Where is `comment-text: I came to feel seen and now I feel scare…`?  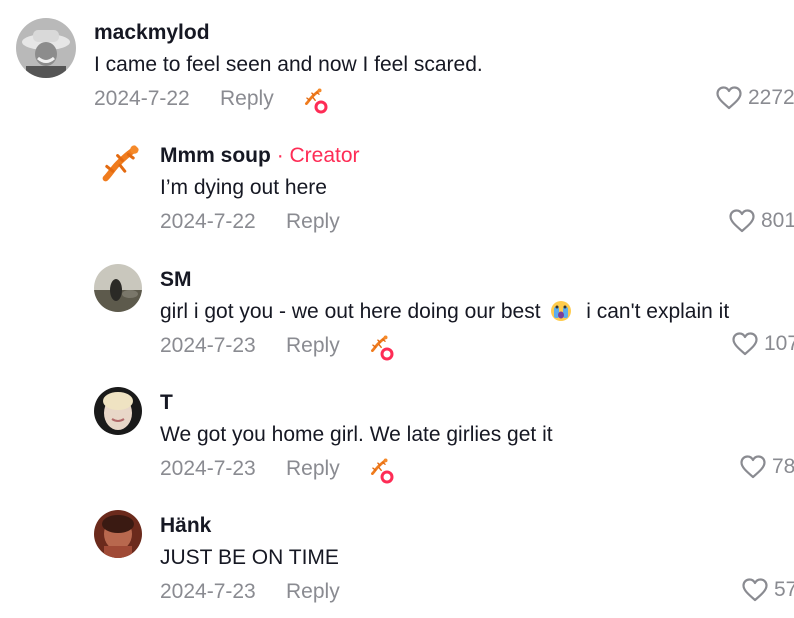
comment-text: I came to feel seen and now I feel scare… is located at coordinates (288, 64).